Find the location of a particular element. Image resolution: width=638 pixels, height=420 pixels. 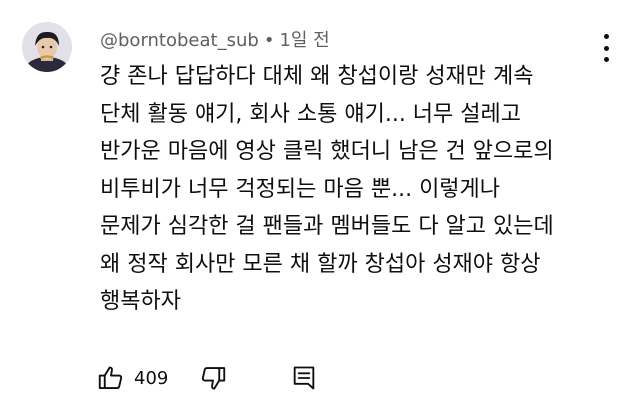

comment-line: 반가운 마음에 영상 클릭 했더니 남은 건 앞으로의 is located at coordinates (327, 151).